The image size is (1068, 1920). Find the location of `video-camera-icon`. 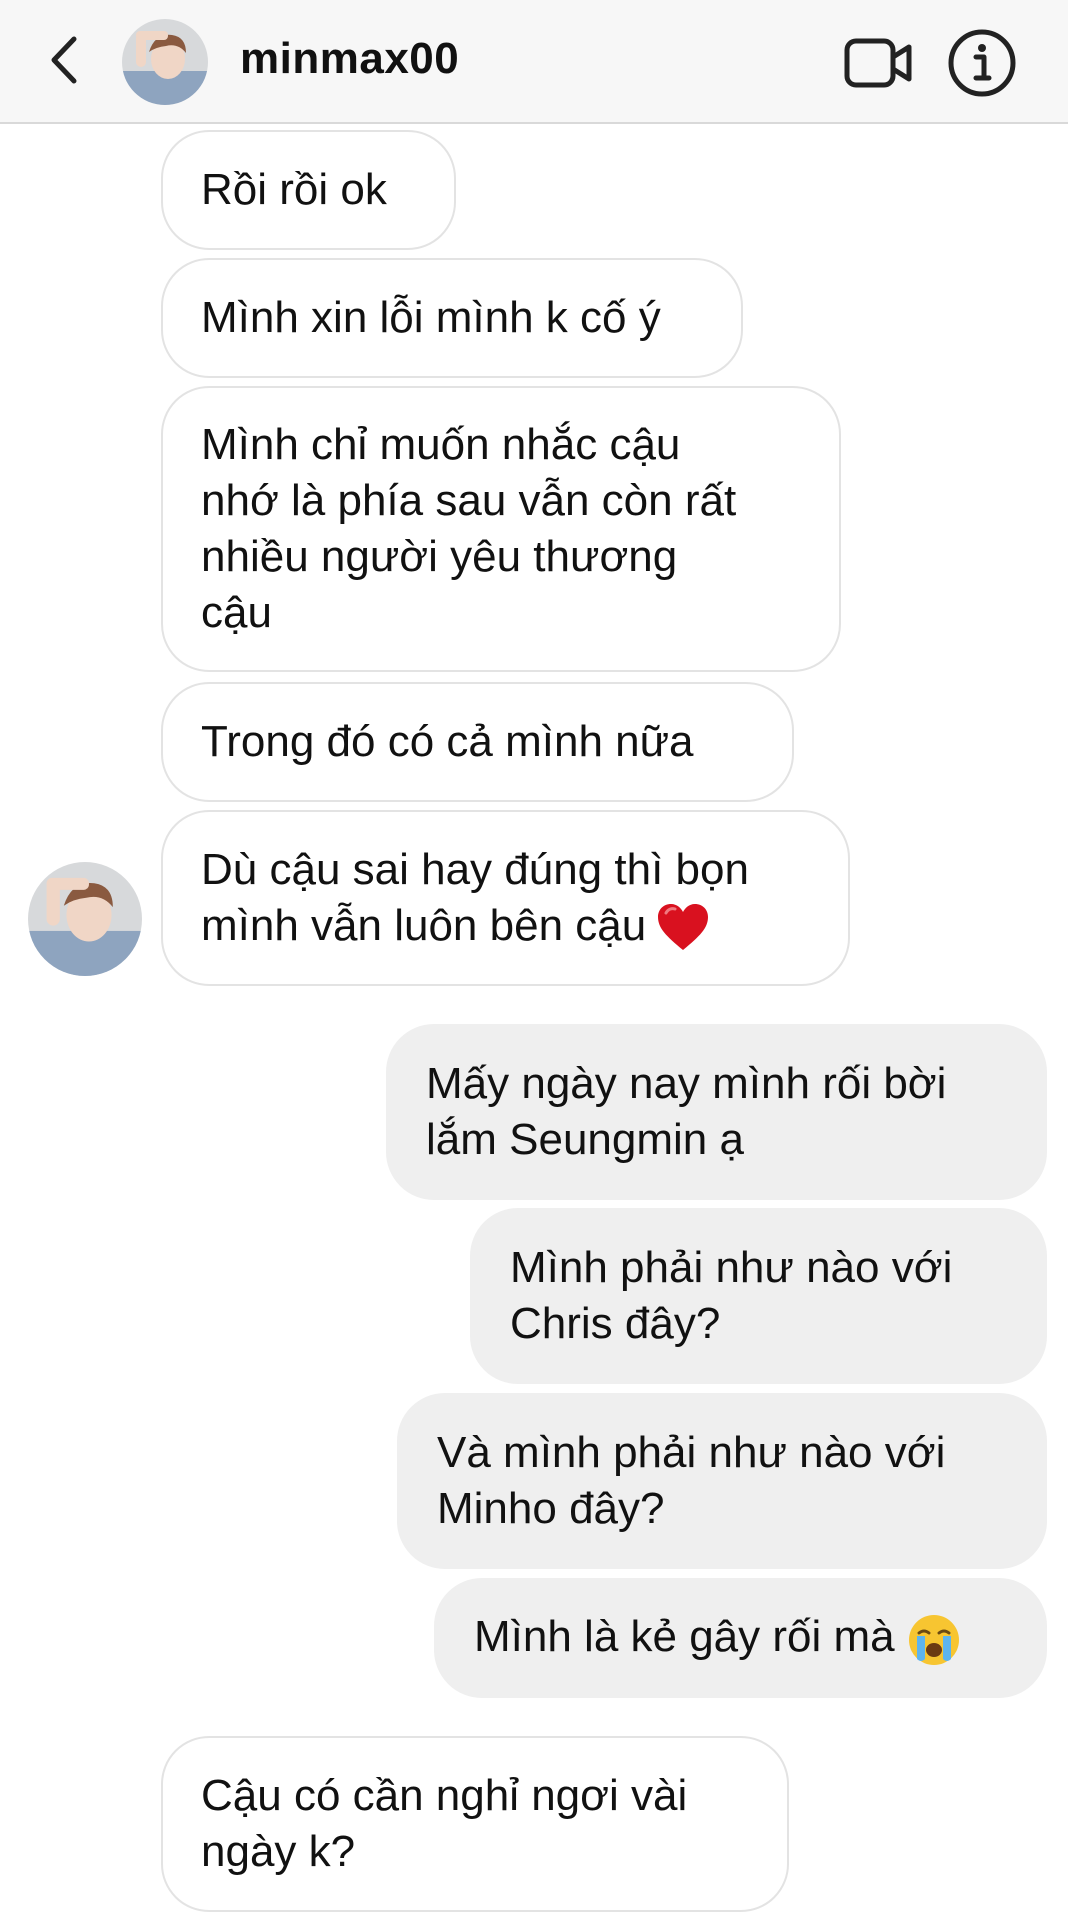

video-camera-icon is located at coordinates (878, 63).